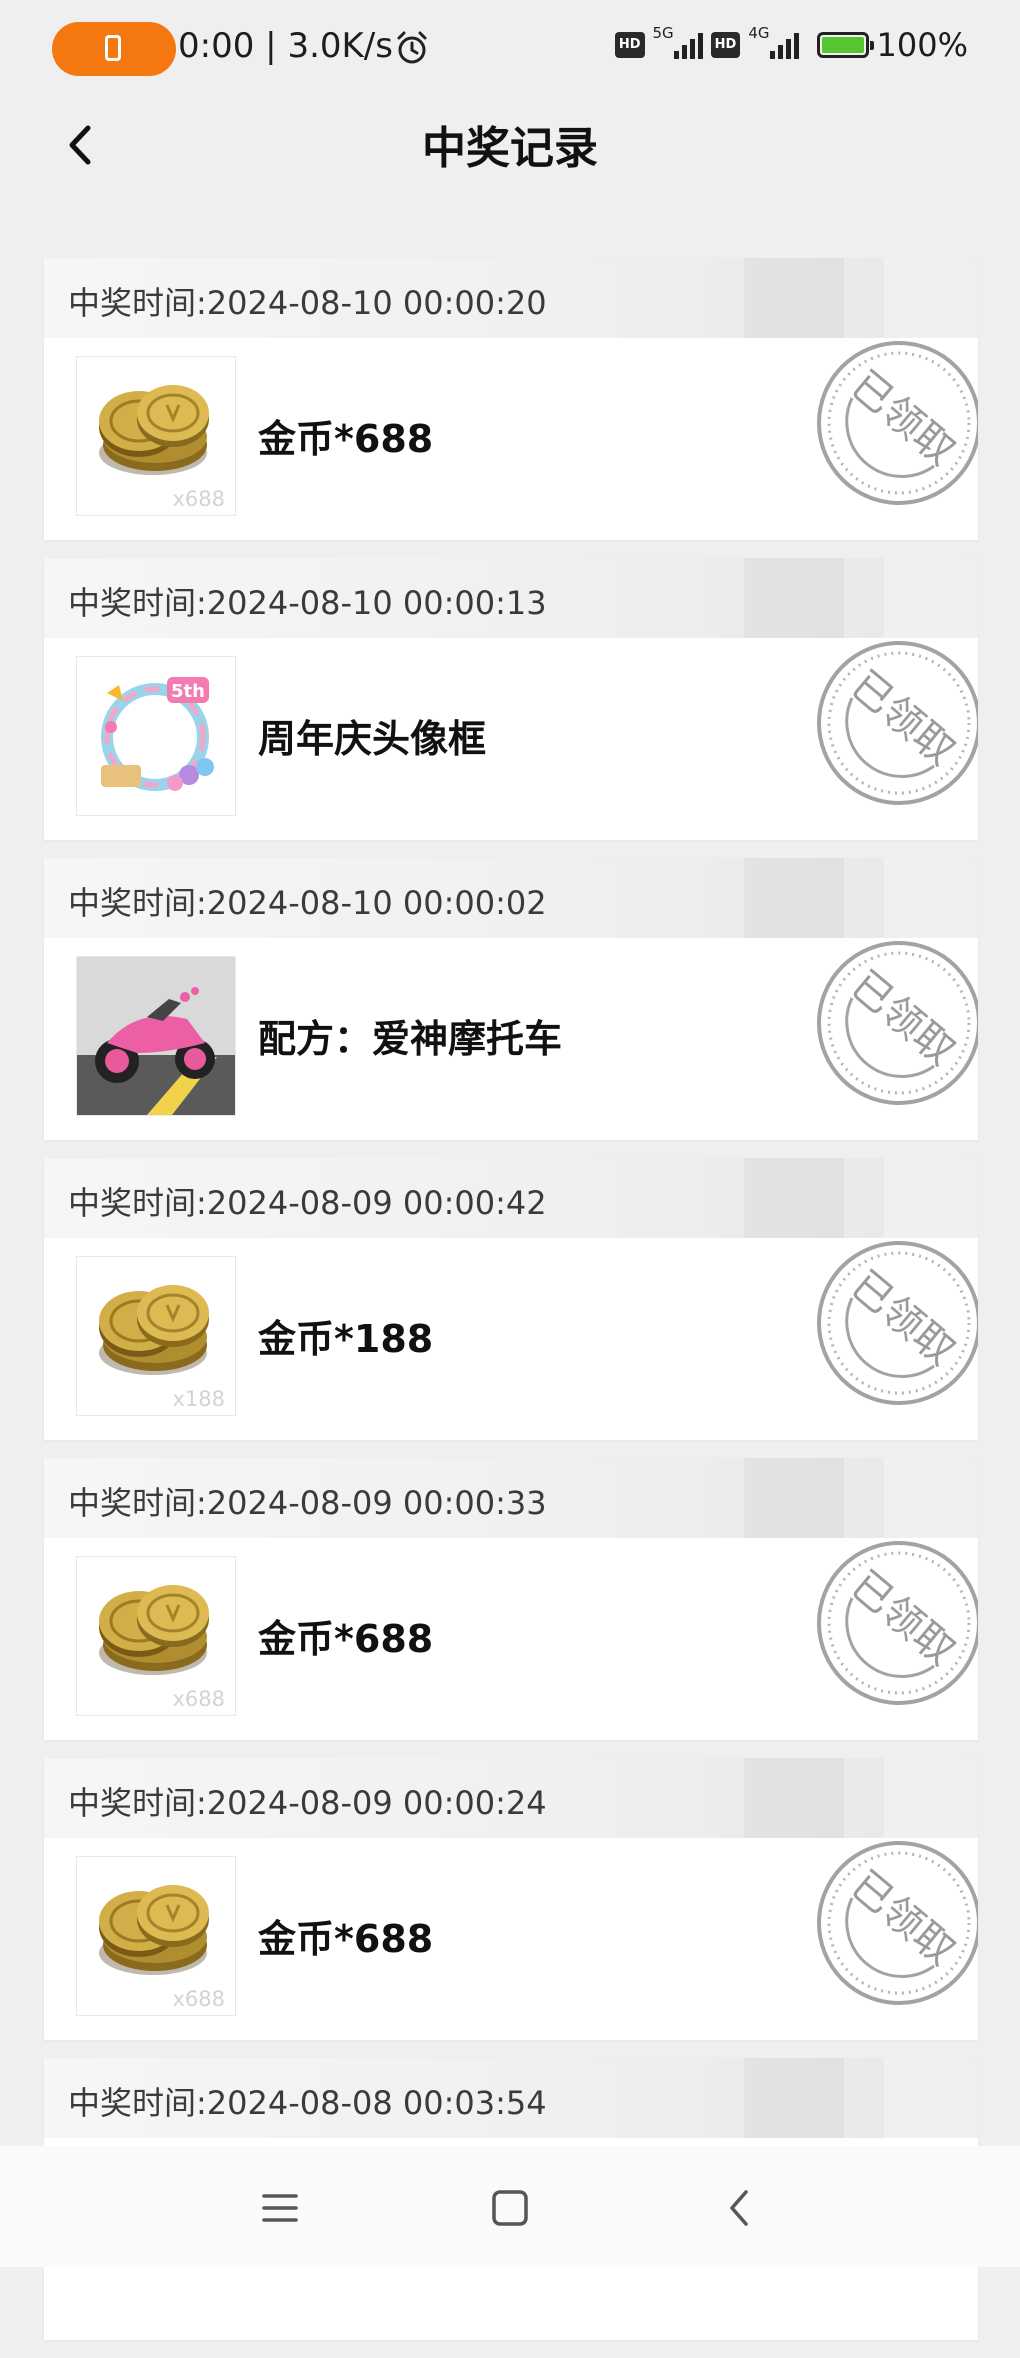  Describe the element at coordinates (629, 45) in the screenshot. I see `hd-badge: HD` at that location.